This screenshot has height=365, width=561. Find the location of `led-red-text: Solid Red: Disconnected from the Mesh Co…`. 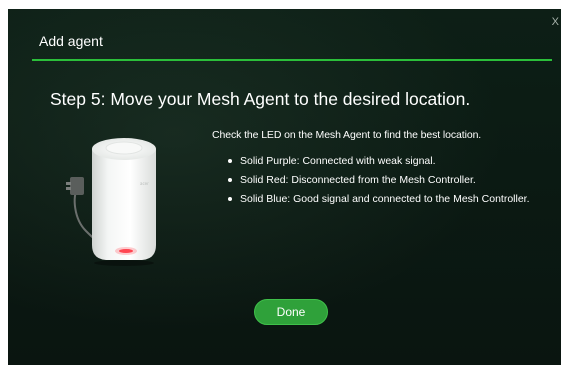

led-red-text: Solid Red: Disconnected from the Mesh Co… is located at coordinates (358, 180).